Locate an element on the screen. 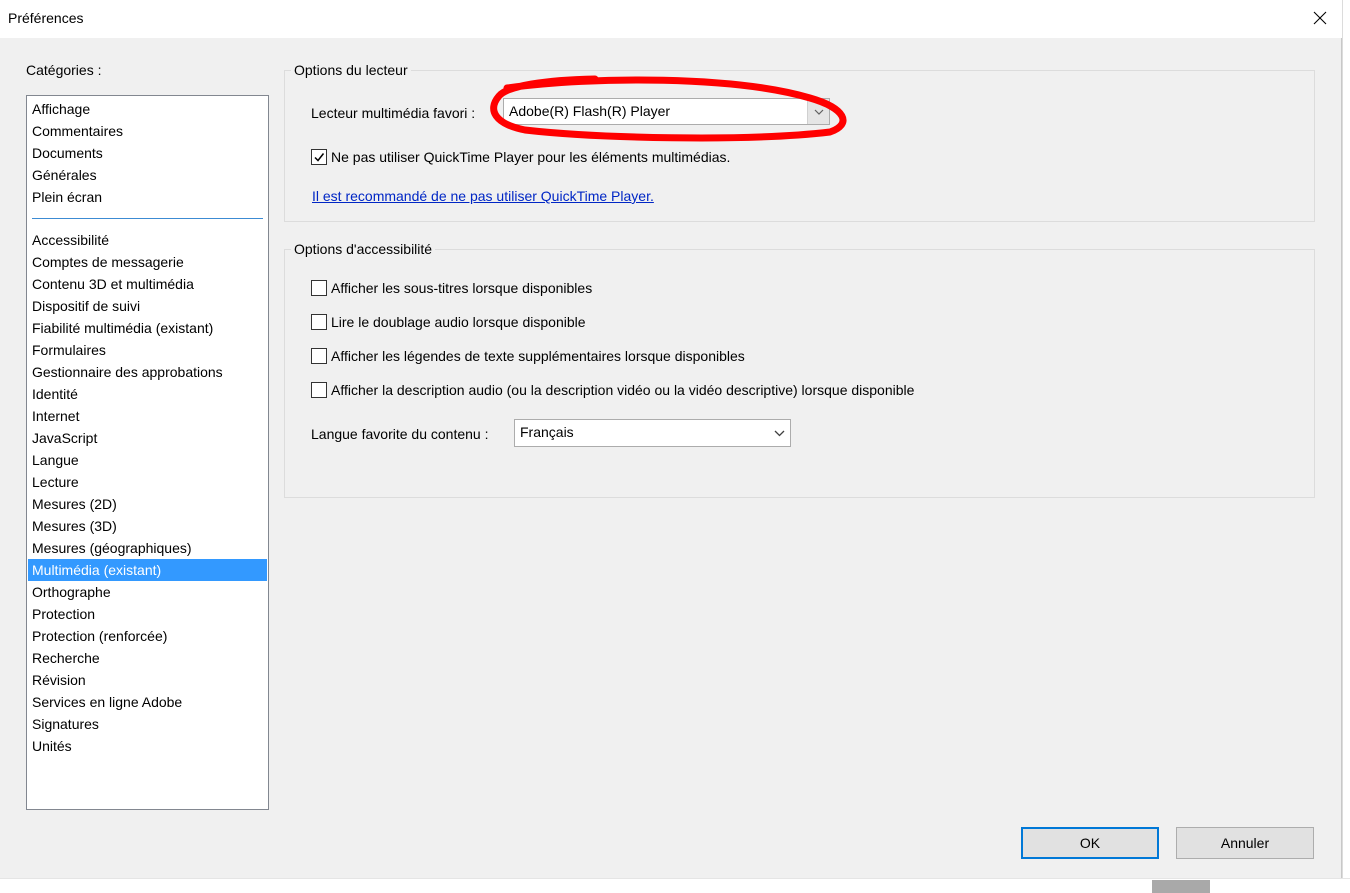 The image size is (1350, 893). category-item-formulaires: Formulaires is located at coordinates (147, 350).